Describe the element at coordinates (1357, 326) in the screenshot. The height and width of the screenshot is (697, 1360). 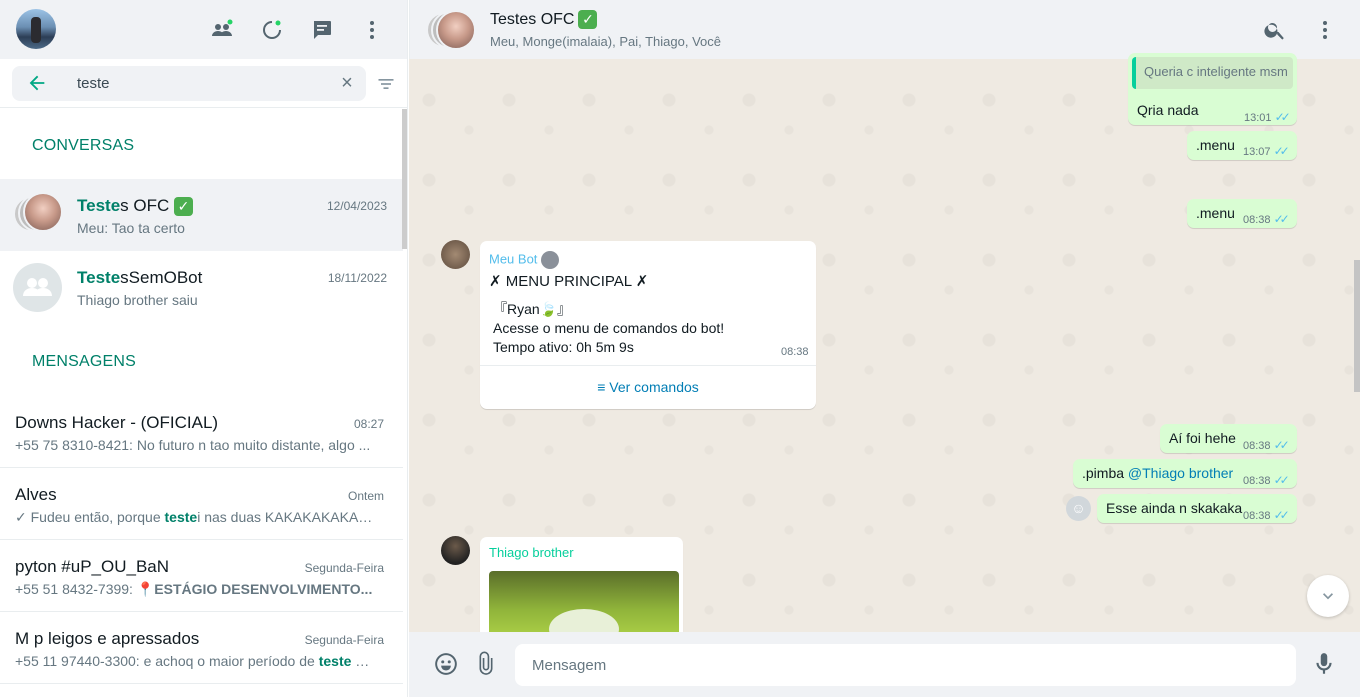
I see `chat-scrollbar` at that location.